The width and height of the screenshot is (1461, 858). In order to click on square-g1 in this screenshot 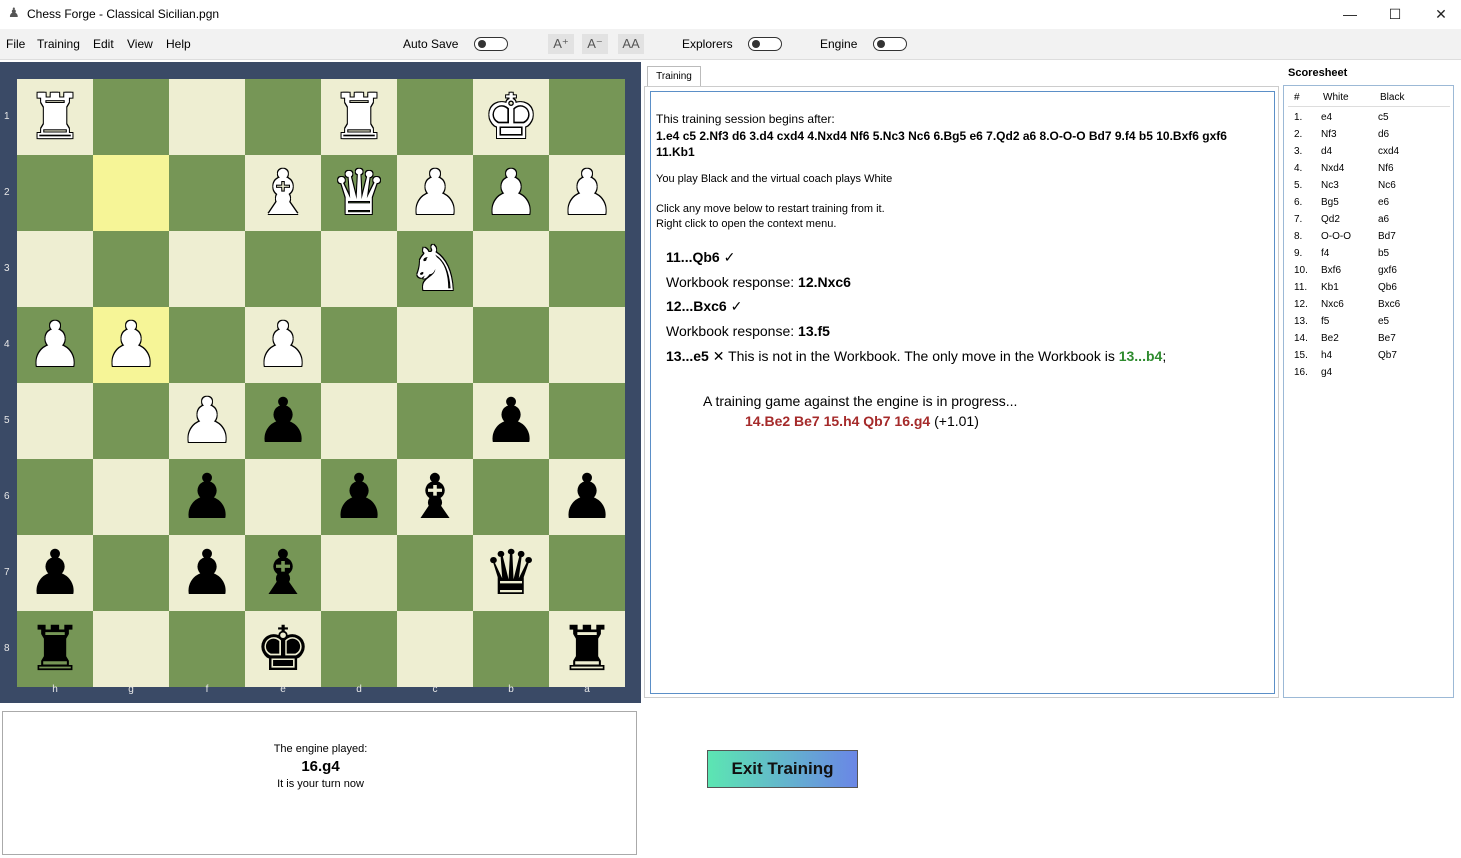, I will do `click(131, 117)`.